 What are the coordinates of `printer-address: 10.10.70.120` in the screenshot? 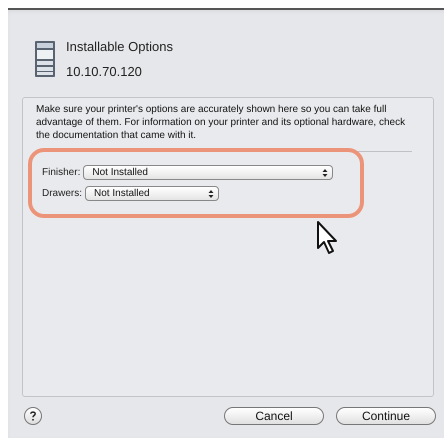 It's located at (104, 72).